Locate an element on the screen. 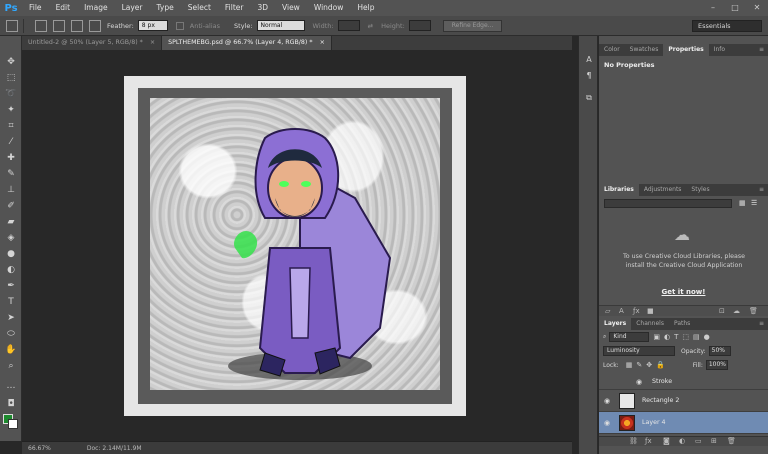  opacity-input: 50% is located at coordinates (719, 351).